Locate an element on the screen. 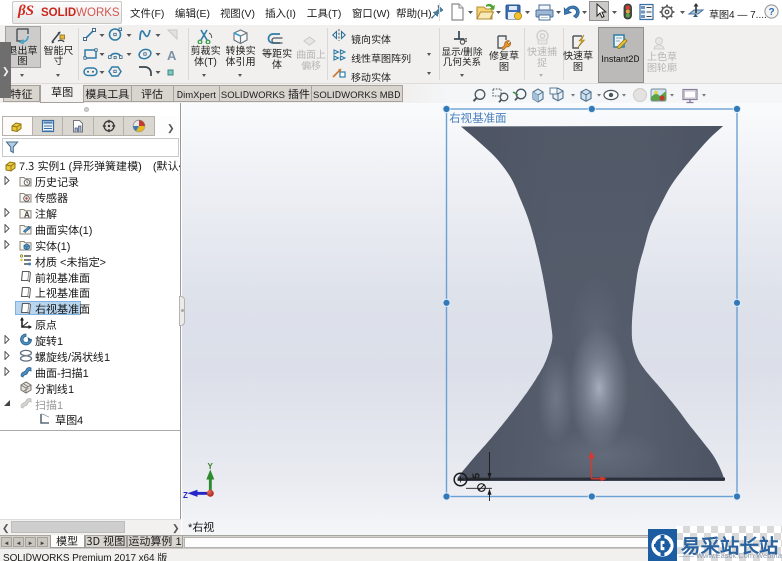  svg-text: 右视基准面 is located at coordinates (478, 118).